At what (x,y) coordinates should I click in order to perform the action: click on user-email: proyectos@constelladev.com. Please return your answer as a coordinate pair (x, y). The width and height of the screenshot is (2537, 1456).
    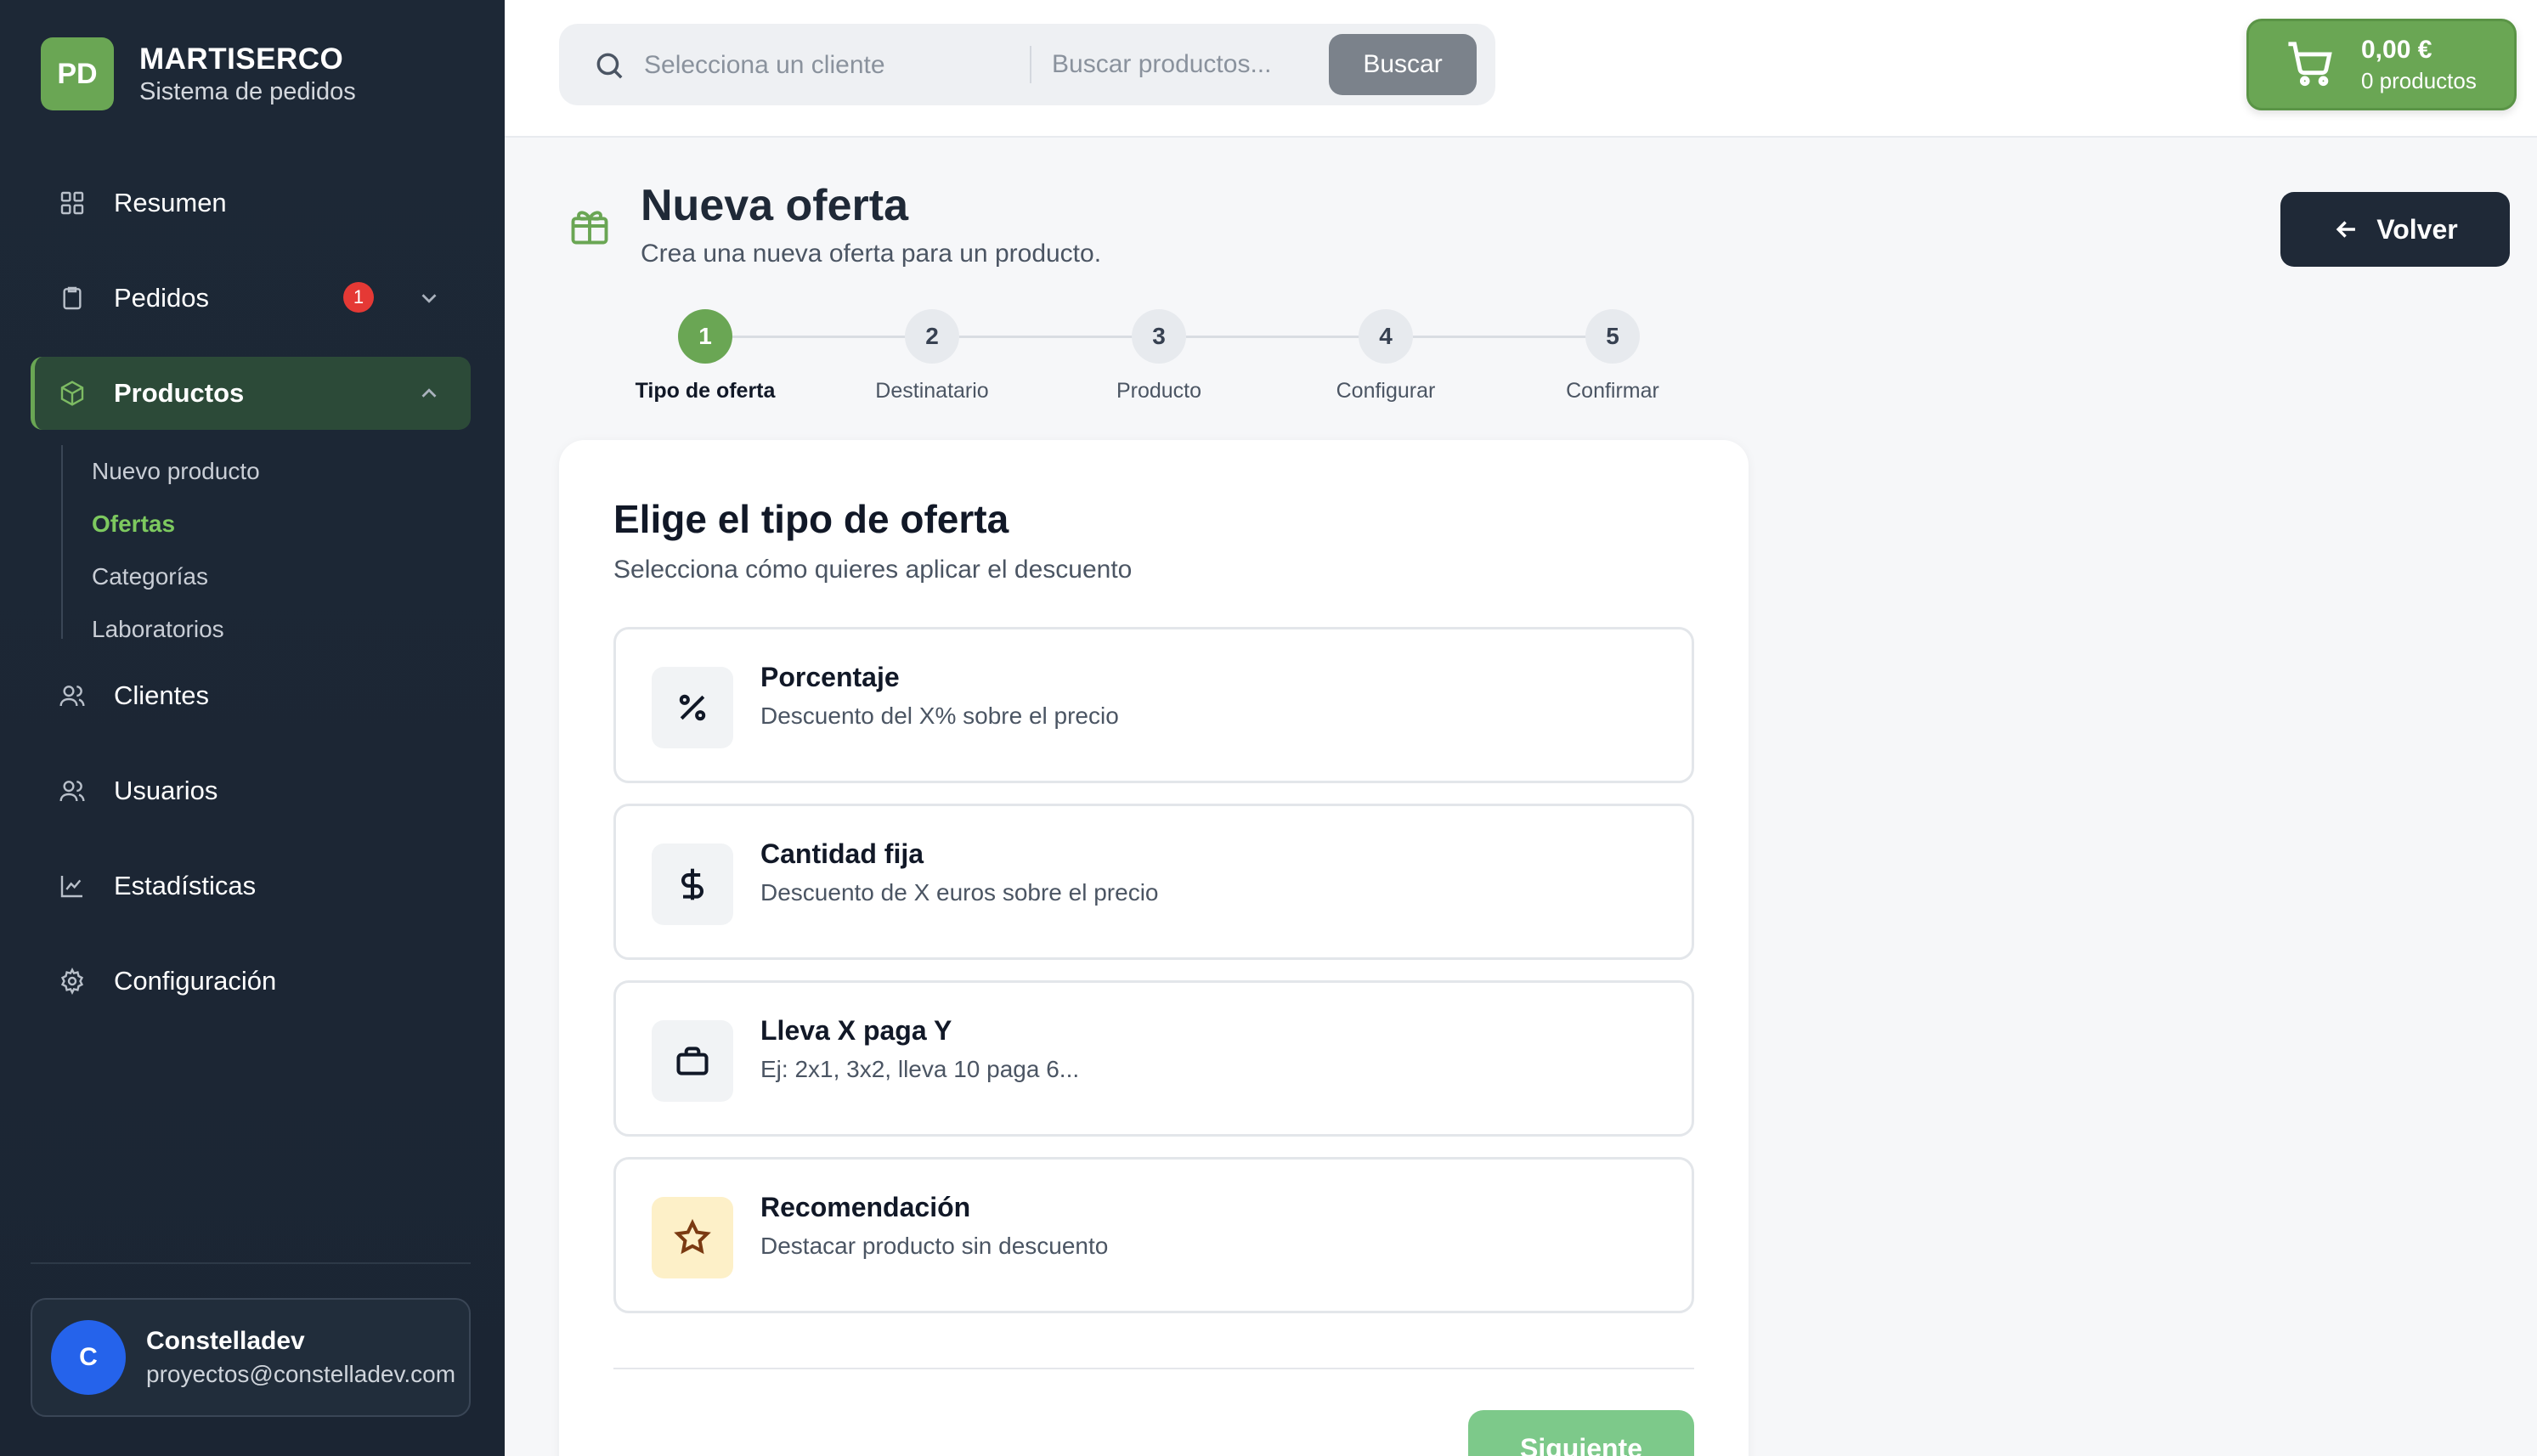
    Looking at the image, I should click on (301, 1374).